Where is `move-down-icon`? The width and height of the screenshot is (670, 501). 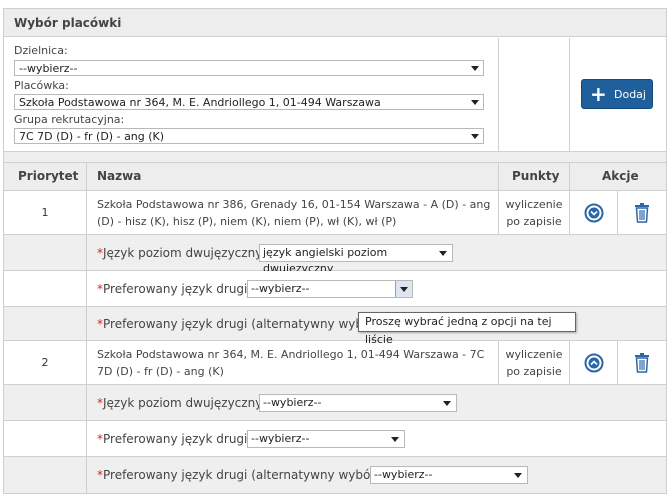
move-down-icon is located at coordinates (594, 213).